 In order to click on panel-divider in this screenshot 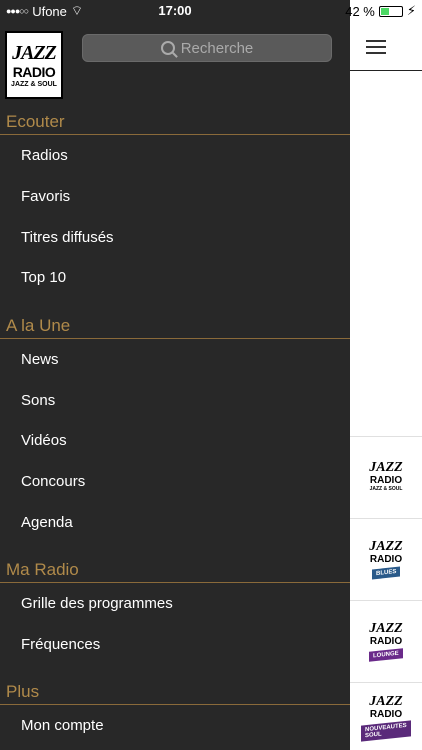, I will do `click(386, 70)`.